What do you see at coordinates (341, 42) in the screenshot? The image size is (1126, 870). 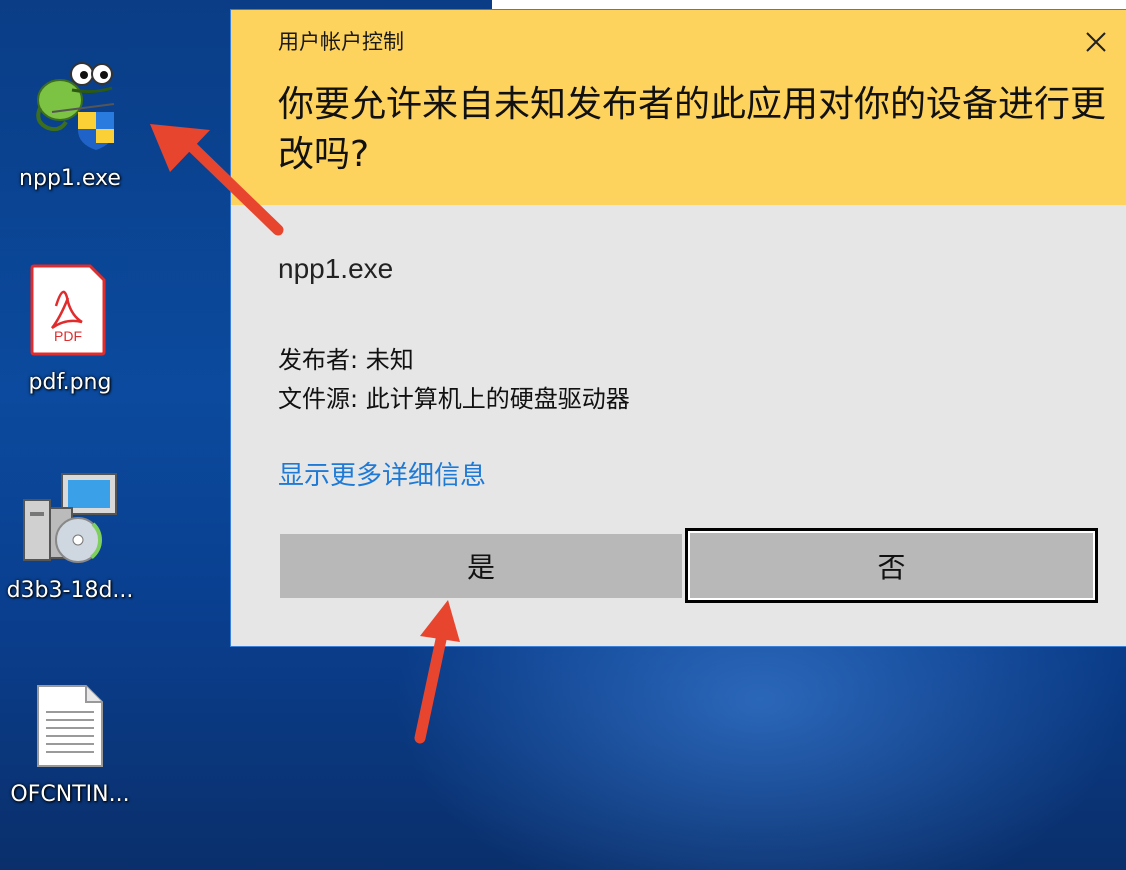 I see `dialog-title: 用户帐户控制` at bounding box center [341, 42].